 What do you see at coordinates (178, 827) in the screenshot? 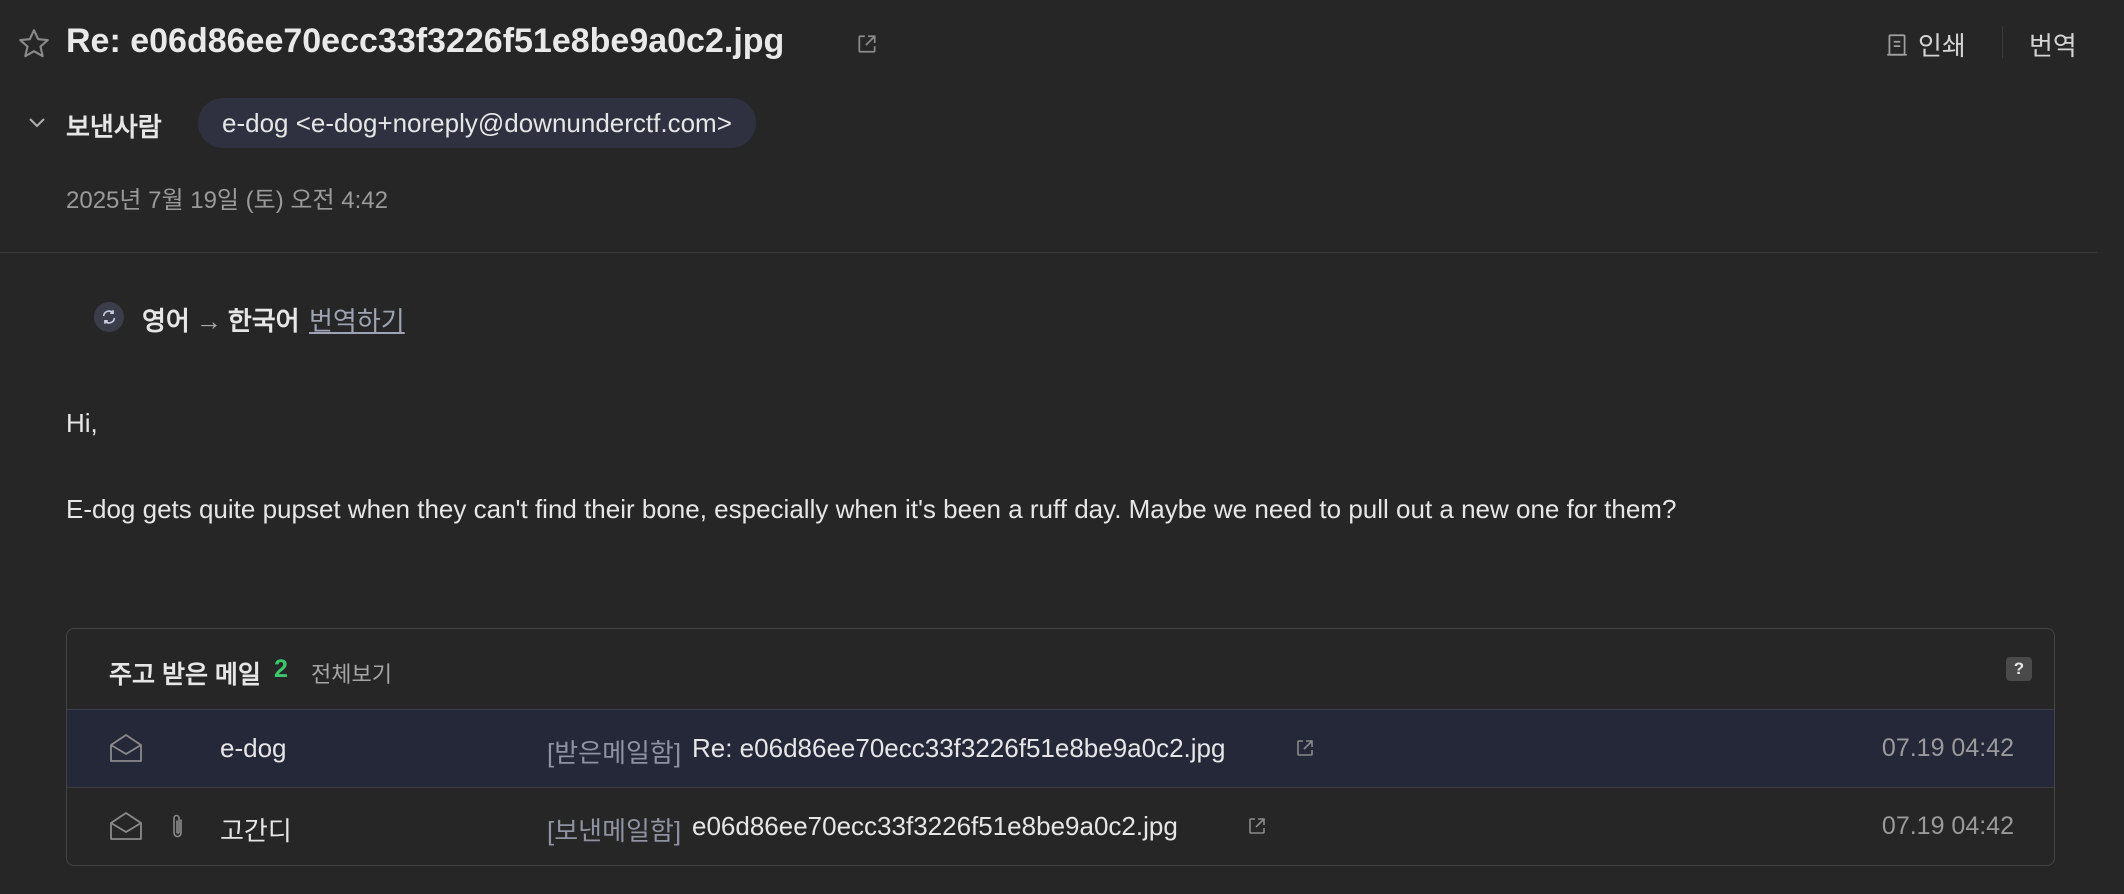
I see `paperclip-icon` at bounding box center [178, 827].